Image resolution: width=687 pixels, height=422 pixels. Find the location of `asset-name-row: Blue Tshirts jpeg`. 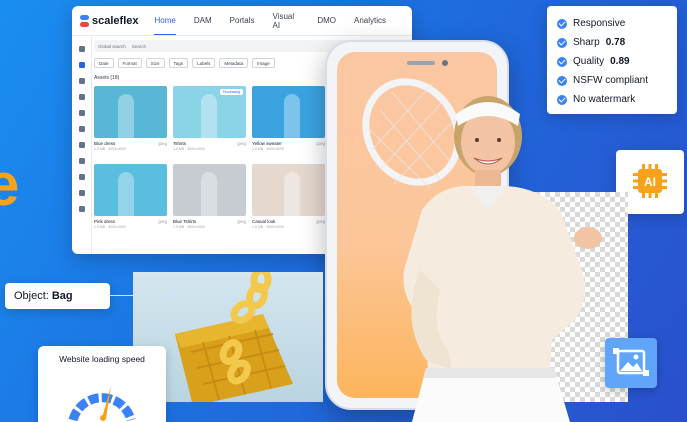

asset-name-row: Blue Tshirts jpeg is located at coordinates (209, 221).